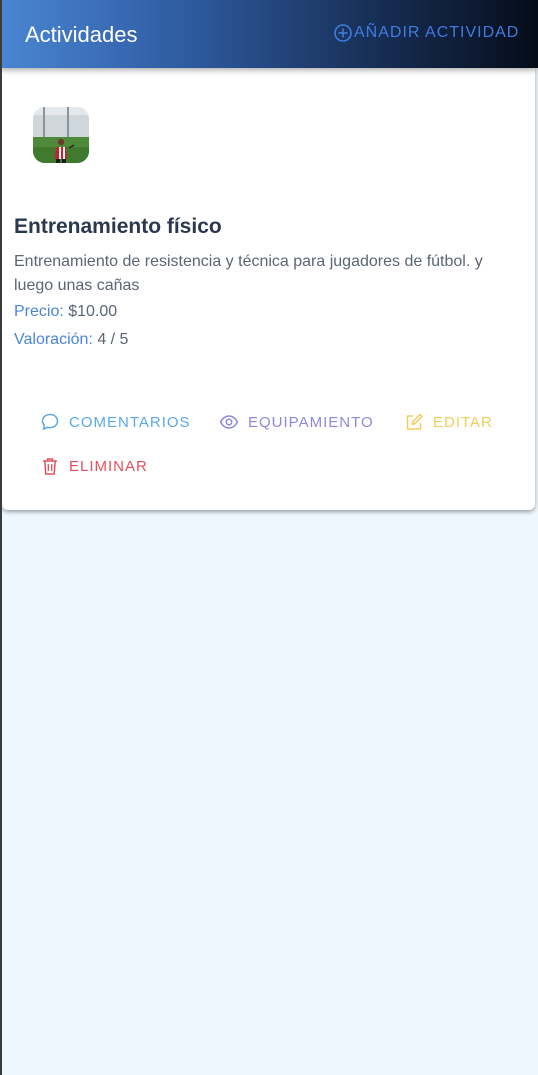 This screenshot has height=1075, width=538. Describe the element at coordinates (65, 312) in the screenshot. I see `price-row: Precio: $10.00` at that location.